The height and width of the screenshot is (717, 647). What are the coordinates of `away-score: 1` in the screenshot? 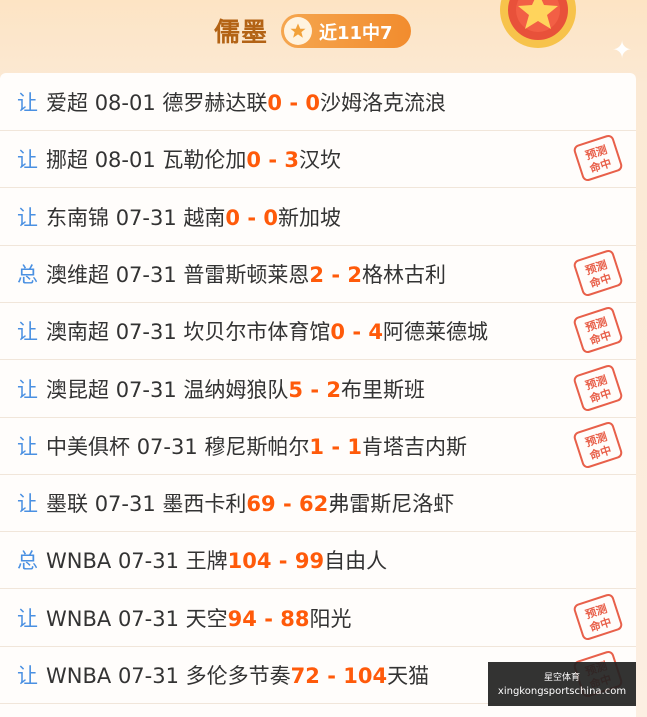 It's located at (354, 446).